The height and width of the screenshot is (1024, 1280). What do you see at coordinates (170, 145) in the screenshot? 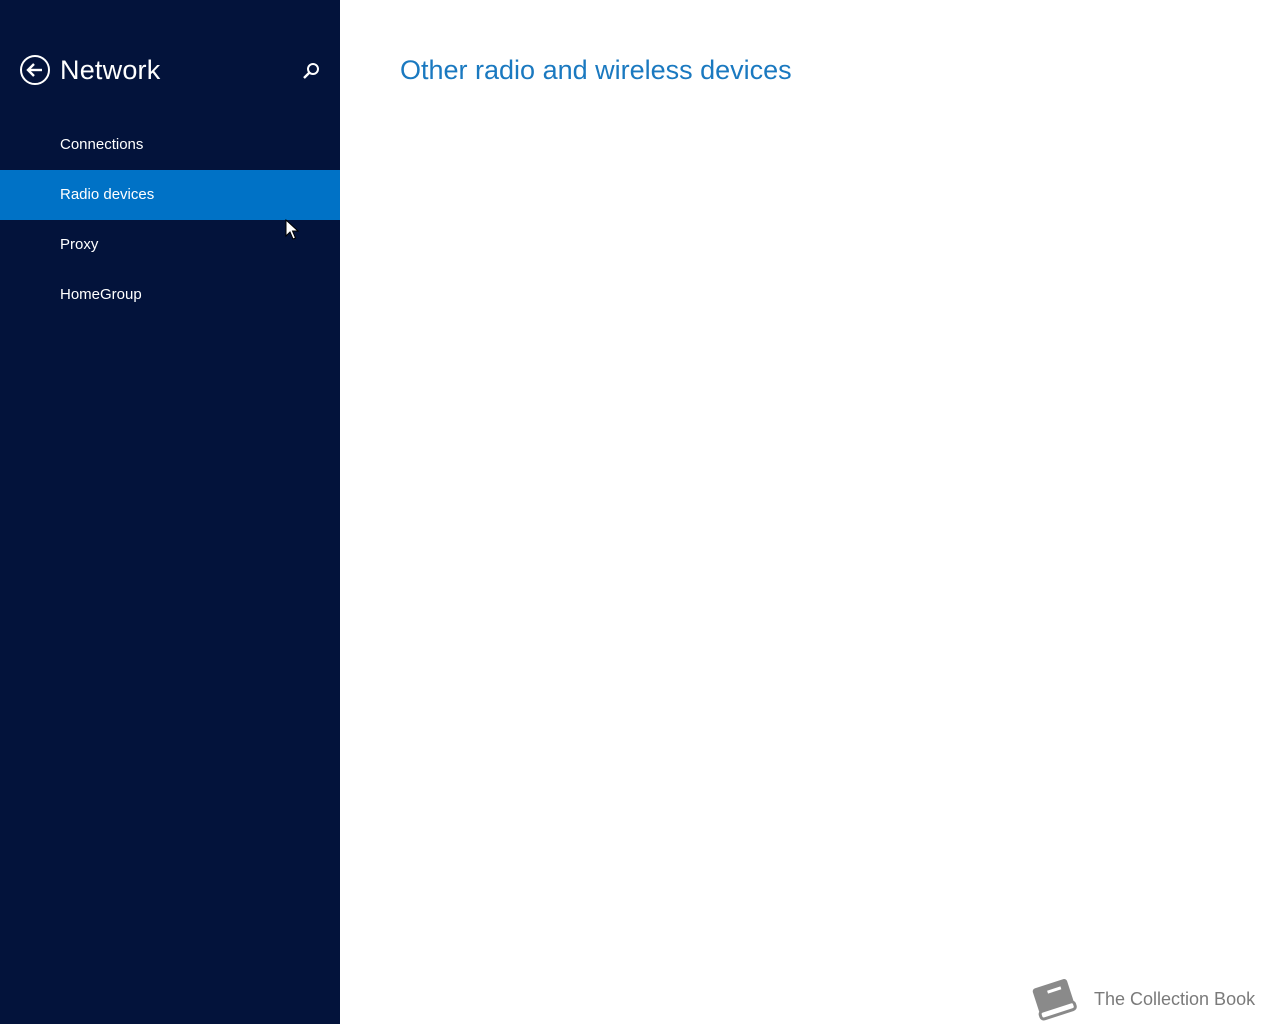
I see `sidebar-item-connections: Connections` at bounding box center [170, 145].